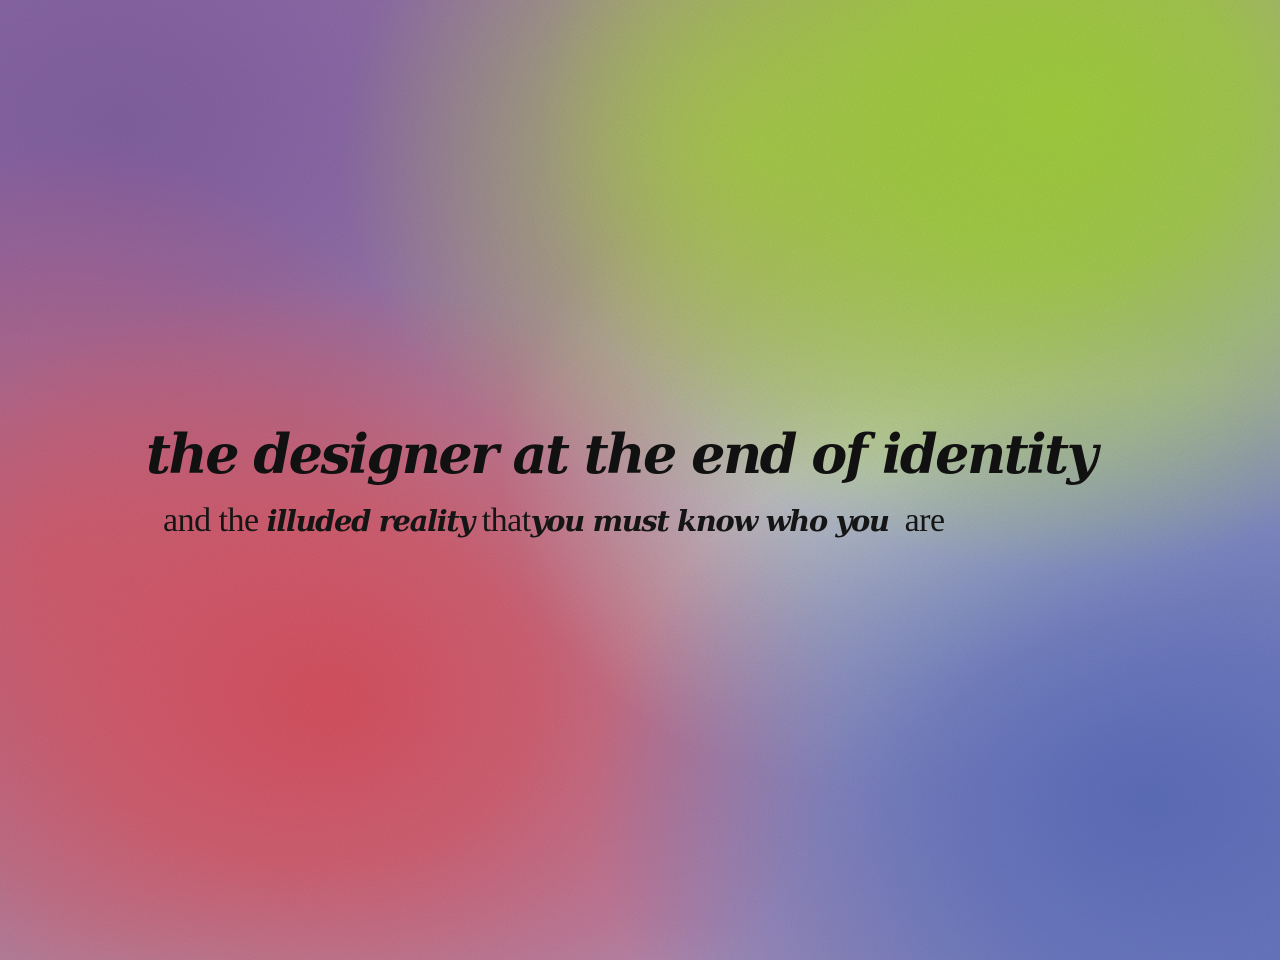 This screenshot has height=960, width=1280. What do you see at coordinates (925, 520) in the screenshot?
I see `subtitle-text-are: are` at bounding box center [925, 520].